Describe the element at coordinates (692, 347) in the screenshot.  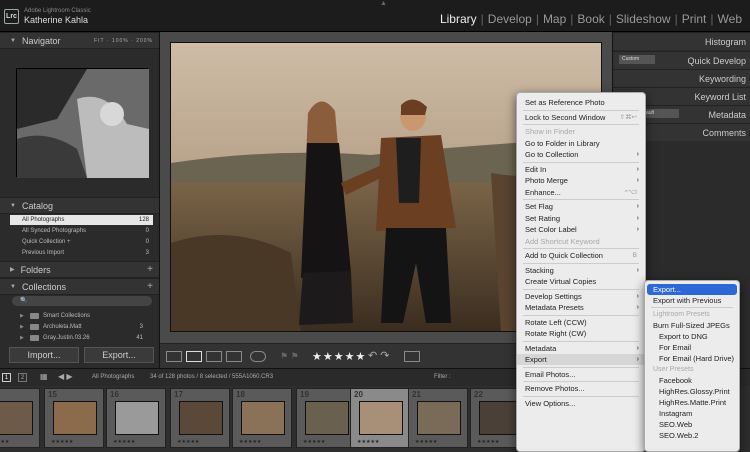
I see `submenu-item-for-email: For Email` at that location.